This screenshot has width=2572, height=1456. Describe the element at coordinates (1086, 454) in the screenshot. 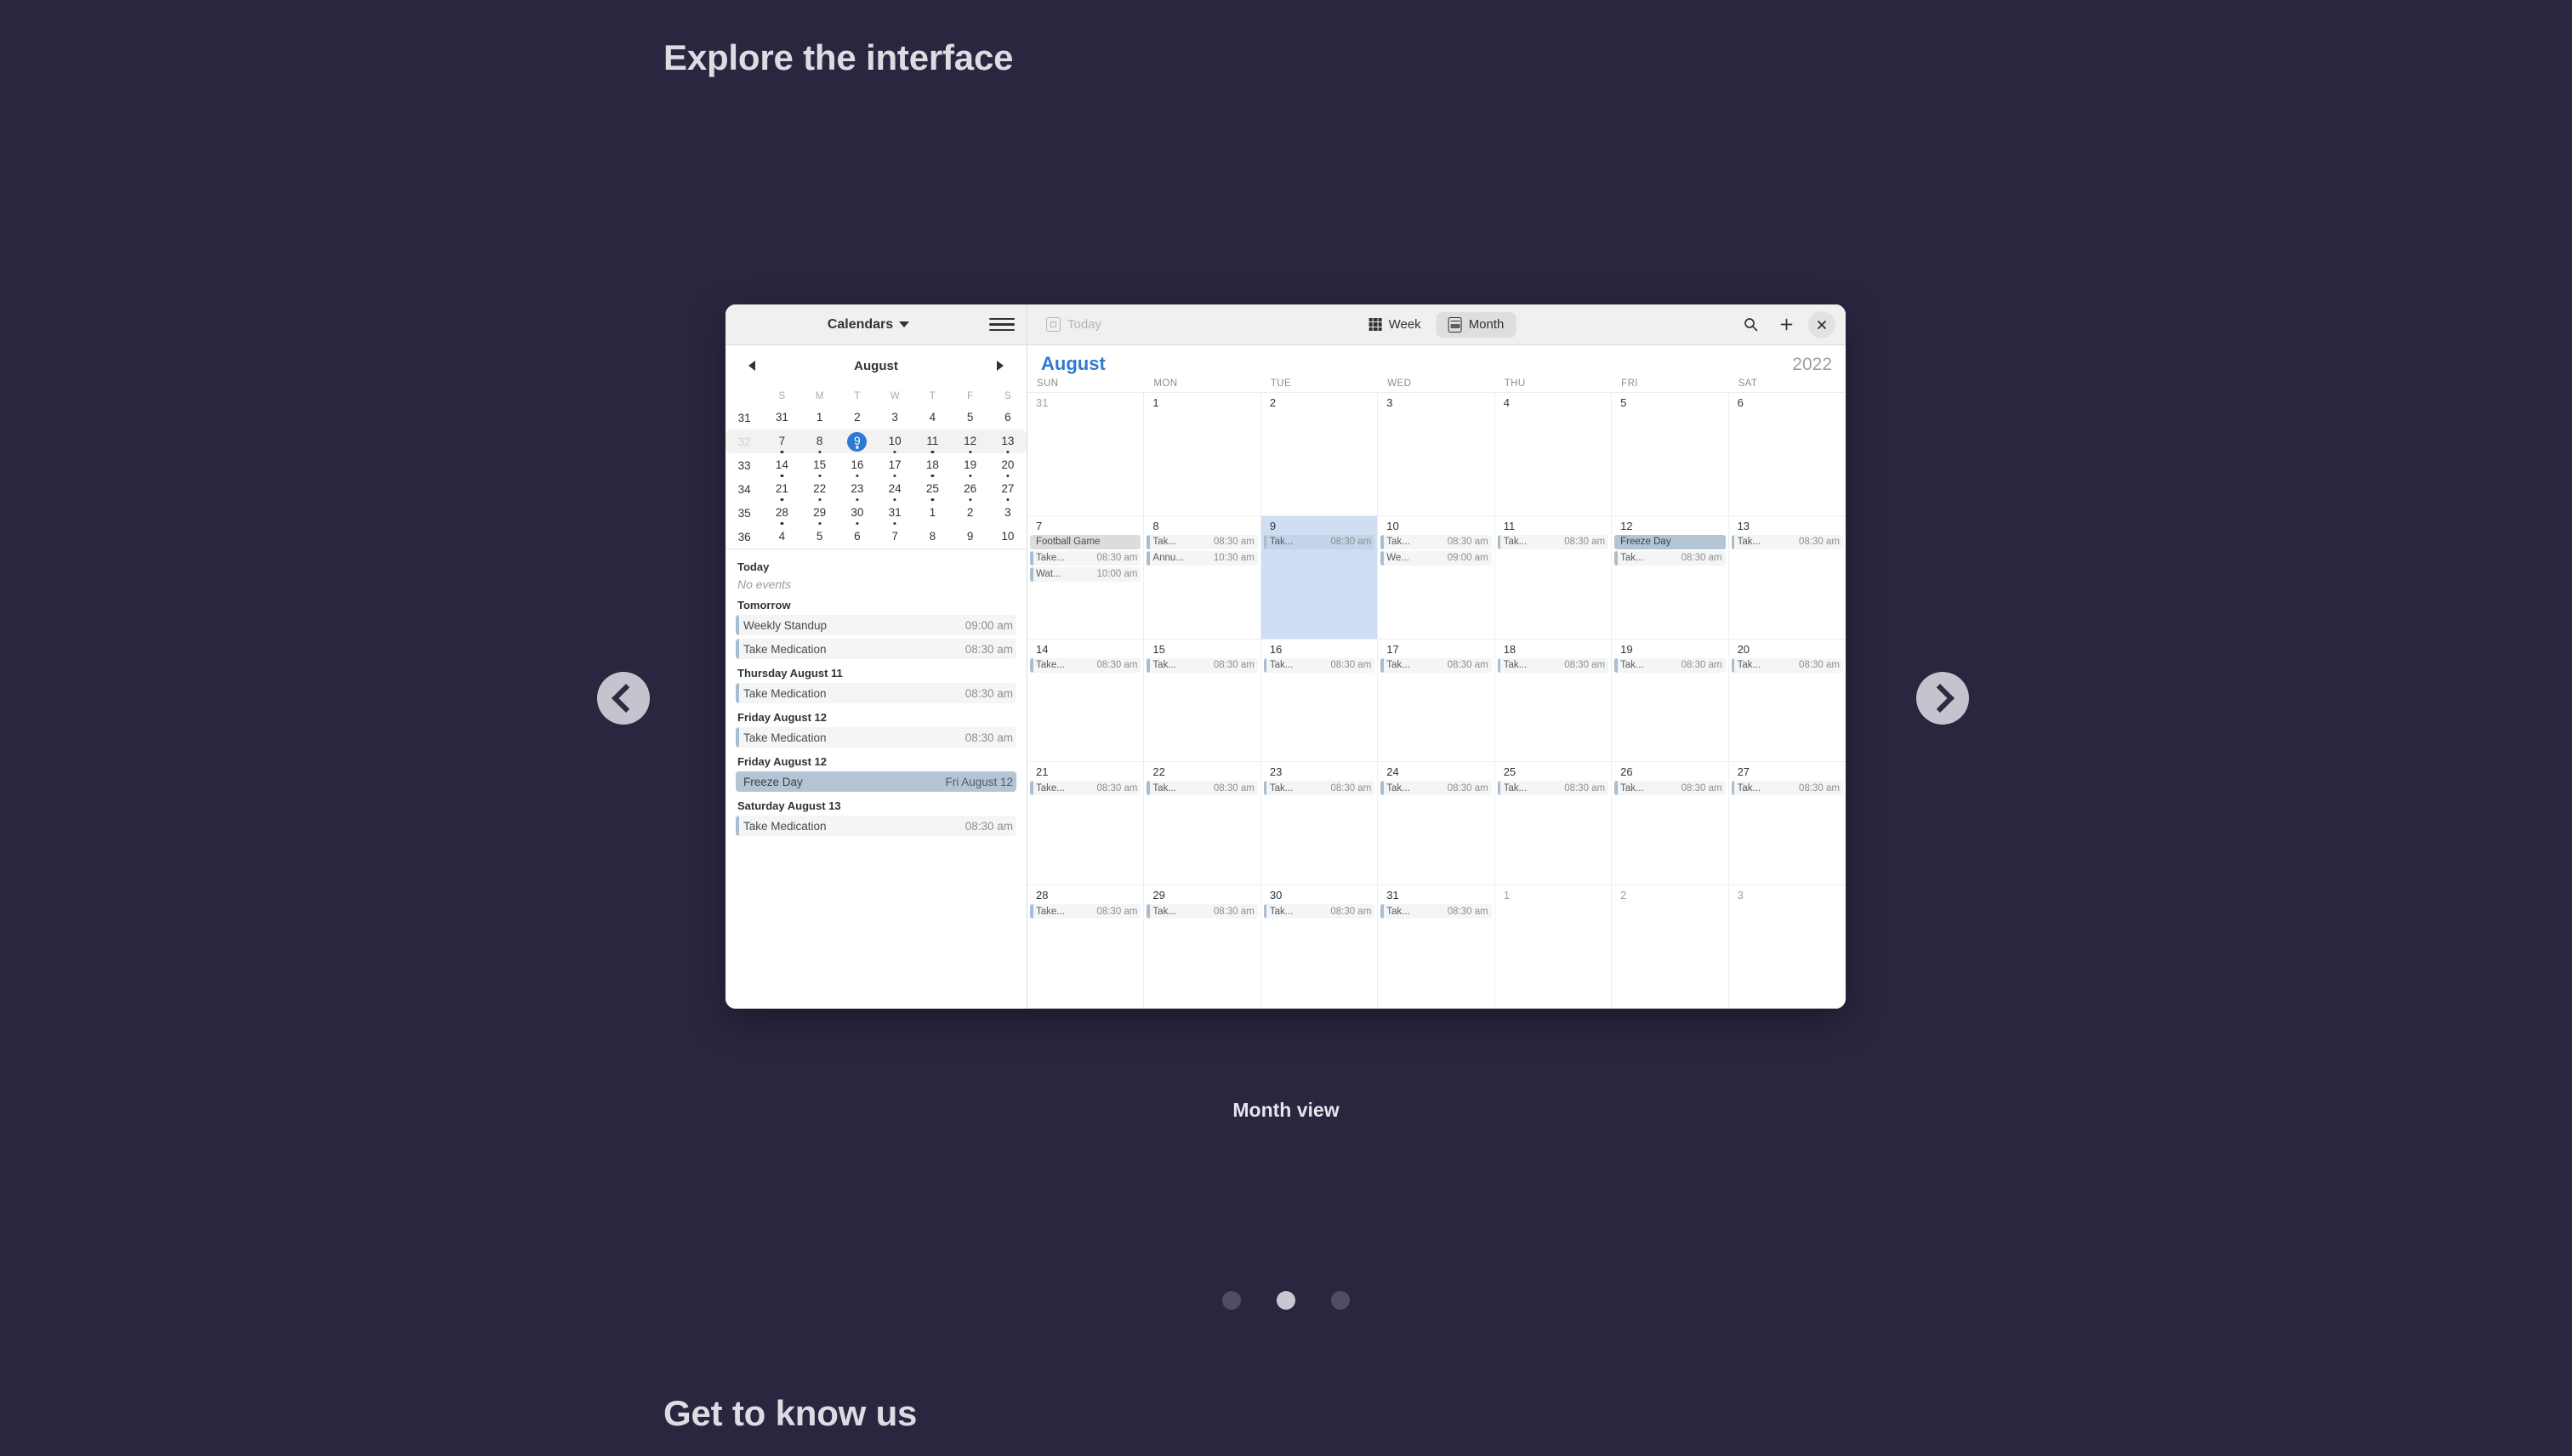

I see `month-day-cell: 31` at that location.